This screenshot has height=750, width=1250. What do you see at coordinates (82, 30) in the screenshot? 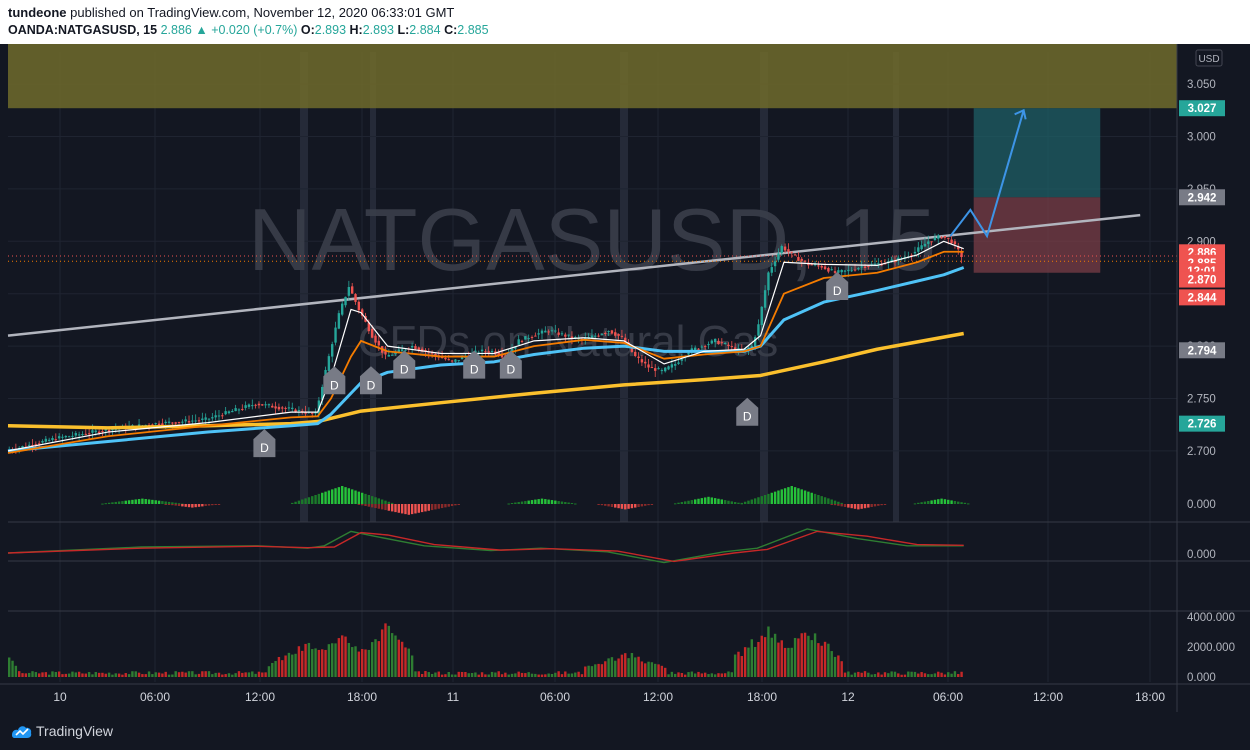
I see `symbol-label: OANDA:NATGASUSD, 15` at bounding box center [82, 30].